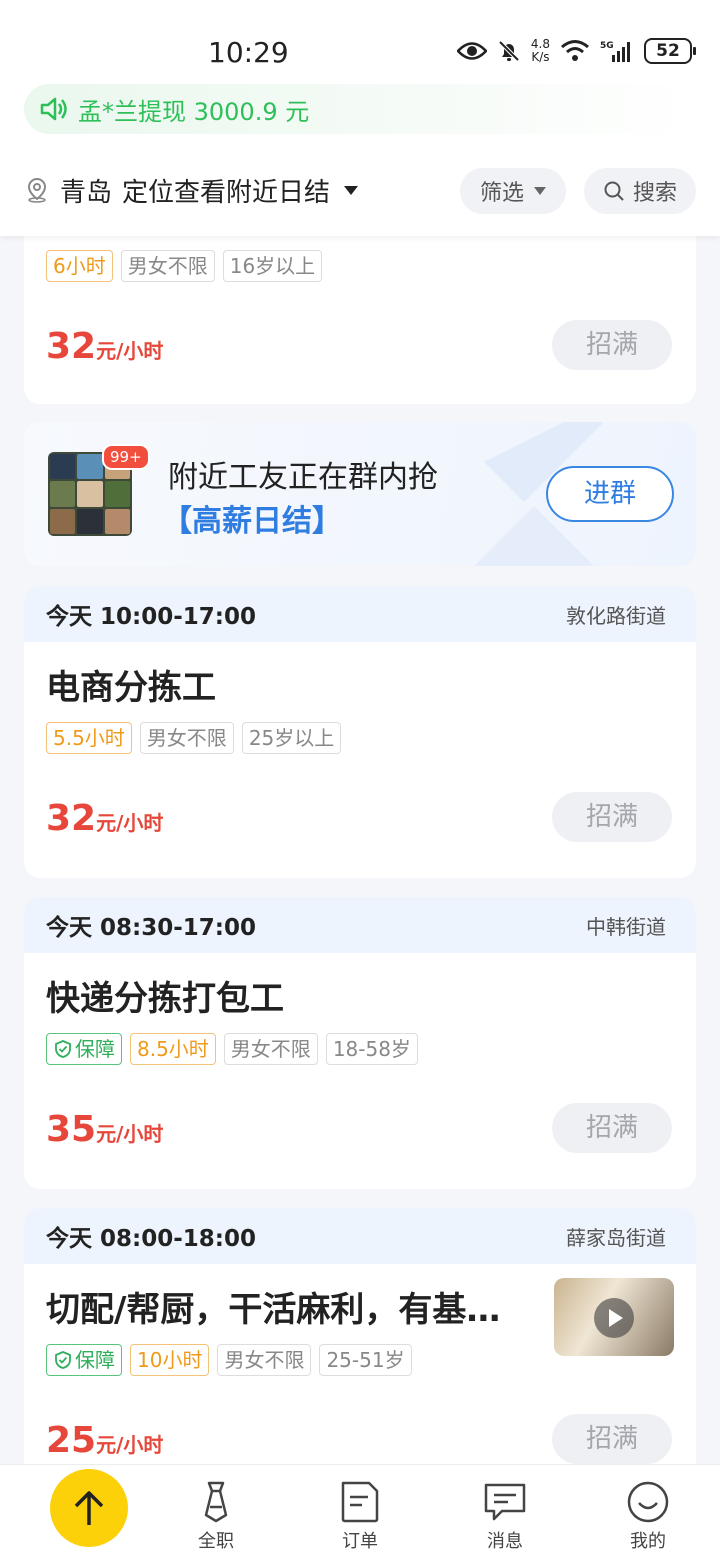 The image size is (720, 1560). I want to click on ticker-text: 孟*兰提现 3000.9 元, so click(194, 111).